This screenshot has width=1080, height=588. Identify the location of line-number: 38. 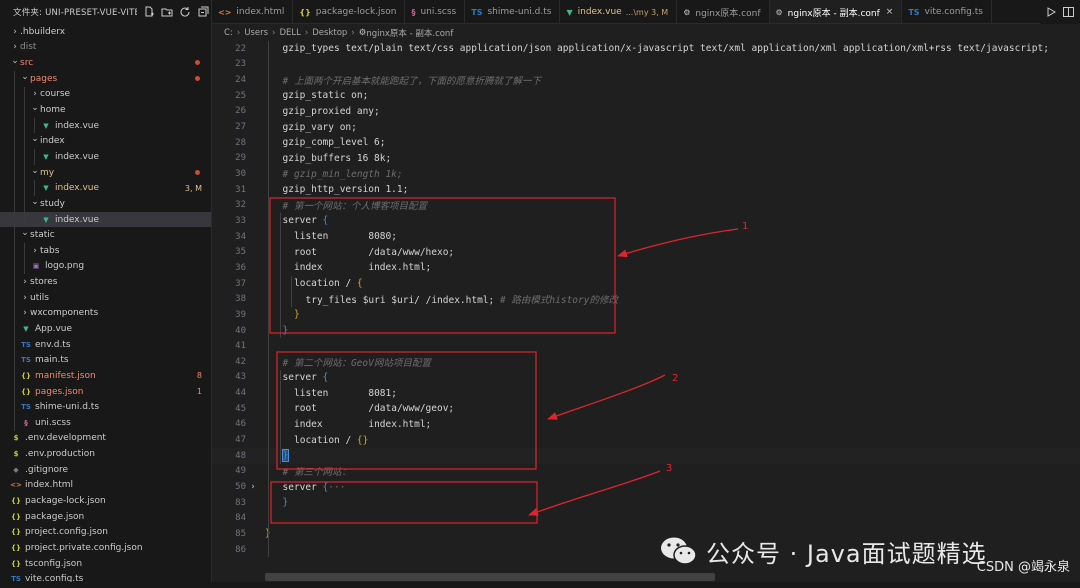
(240, 299).